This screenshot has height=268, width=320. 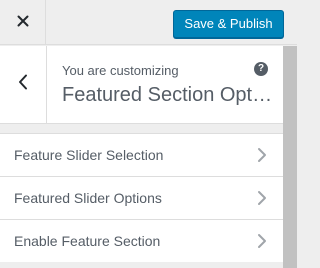 What do you see at coordinates (88, 198) in the screenshot?
I see `list-item-label: Featured Slider Options` at bounding box center [88, 198].